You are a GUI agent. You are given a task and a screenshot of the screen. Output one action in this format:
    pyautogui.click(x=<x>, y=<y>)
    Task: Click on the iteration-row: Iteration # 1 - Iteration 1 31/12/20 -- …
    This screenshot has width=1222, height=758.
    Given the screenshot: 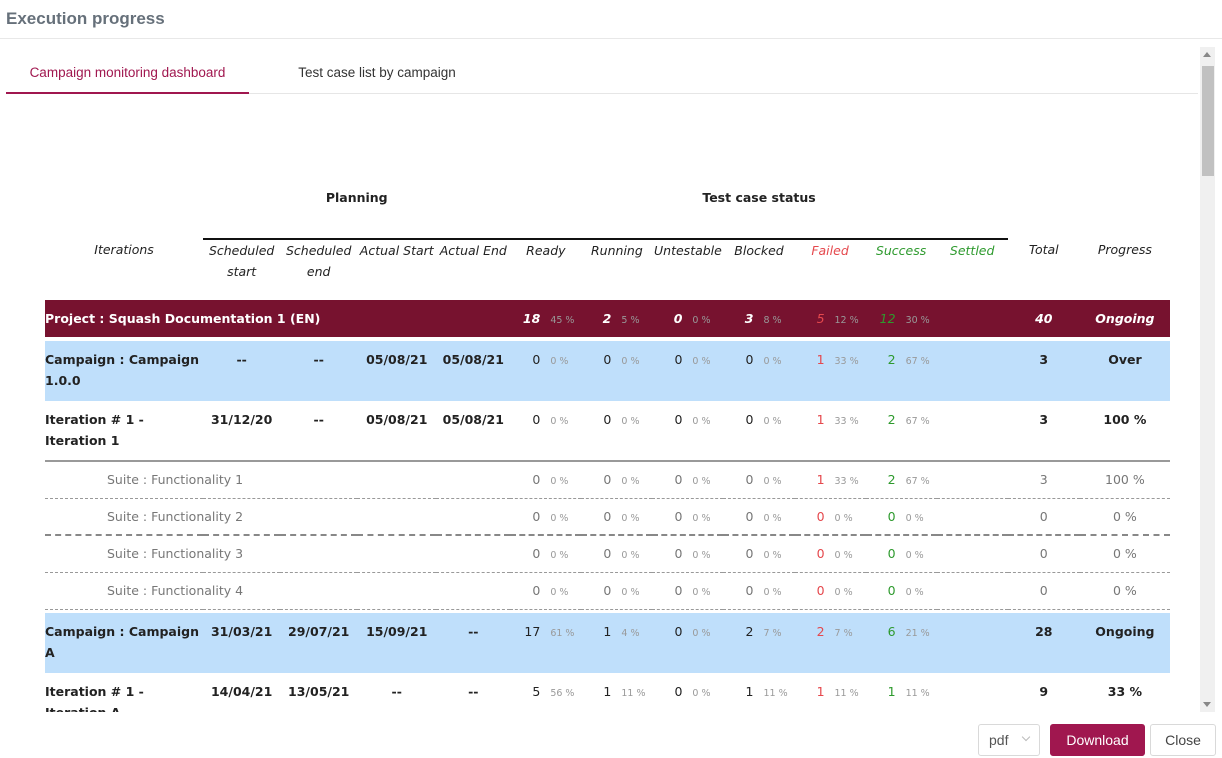 What is the action you would take?
    pyautogui.click(x=607, y=431)
    